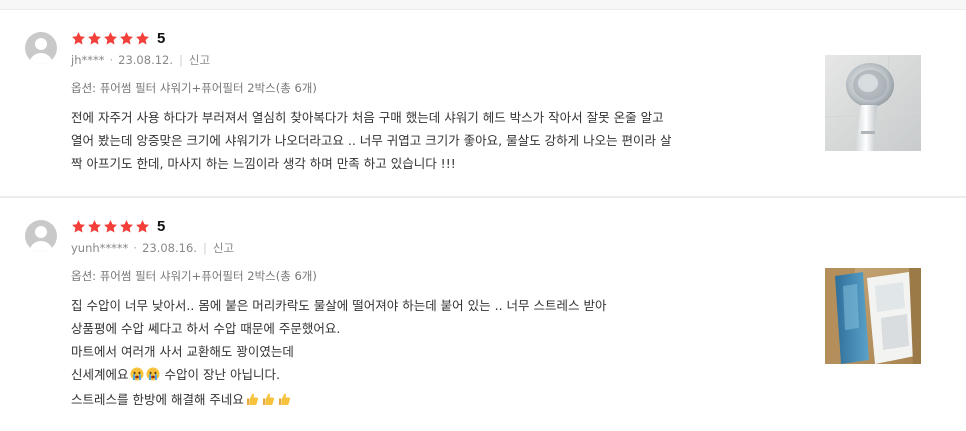  Describe the element at coordinates (157, 399) in the screenshot. I see `review-line: 스트레스를 한방에 해결해 주네요` at that location.